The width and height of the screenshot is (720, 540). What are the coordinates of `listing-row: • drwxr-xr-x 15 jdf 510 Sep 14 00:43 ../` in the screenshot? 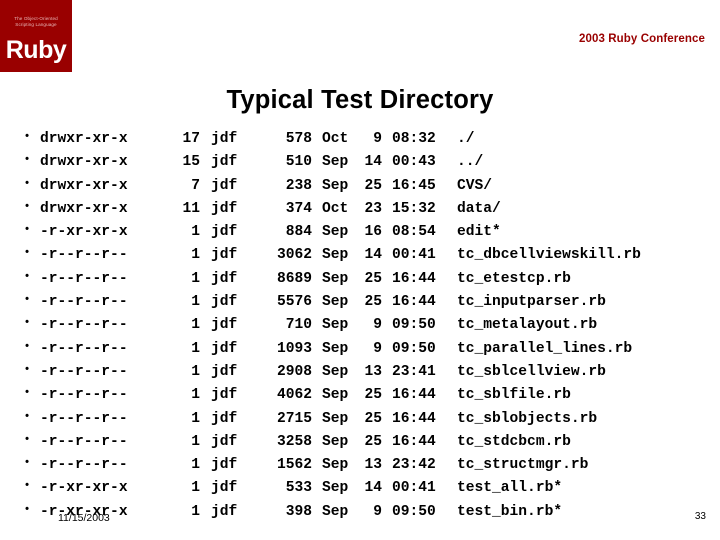 It's located at (364, 165).